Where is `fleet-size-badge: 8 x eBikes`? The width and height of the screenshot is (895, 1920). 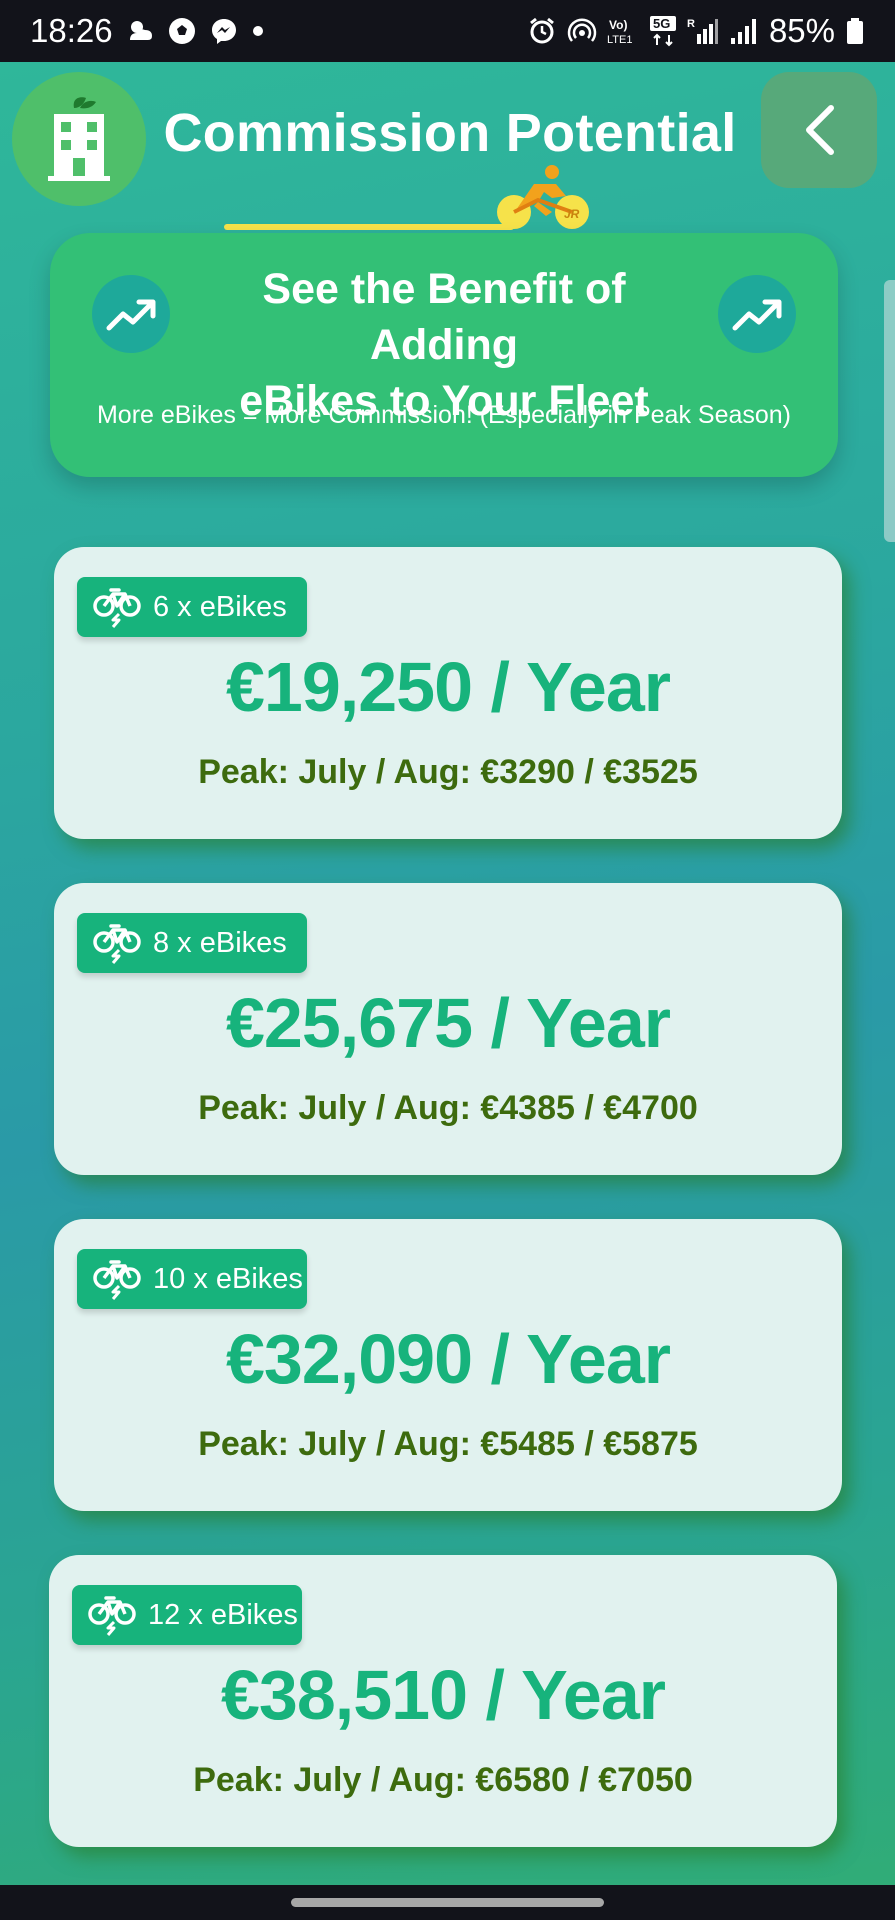
fleet-size-badge: 8 x eBikes is located at coordinates (192, 943).